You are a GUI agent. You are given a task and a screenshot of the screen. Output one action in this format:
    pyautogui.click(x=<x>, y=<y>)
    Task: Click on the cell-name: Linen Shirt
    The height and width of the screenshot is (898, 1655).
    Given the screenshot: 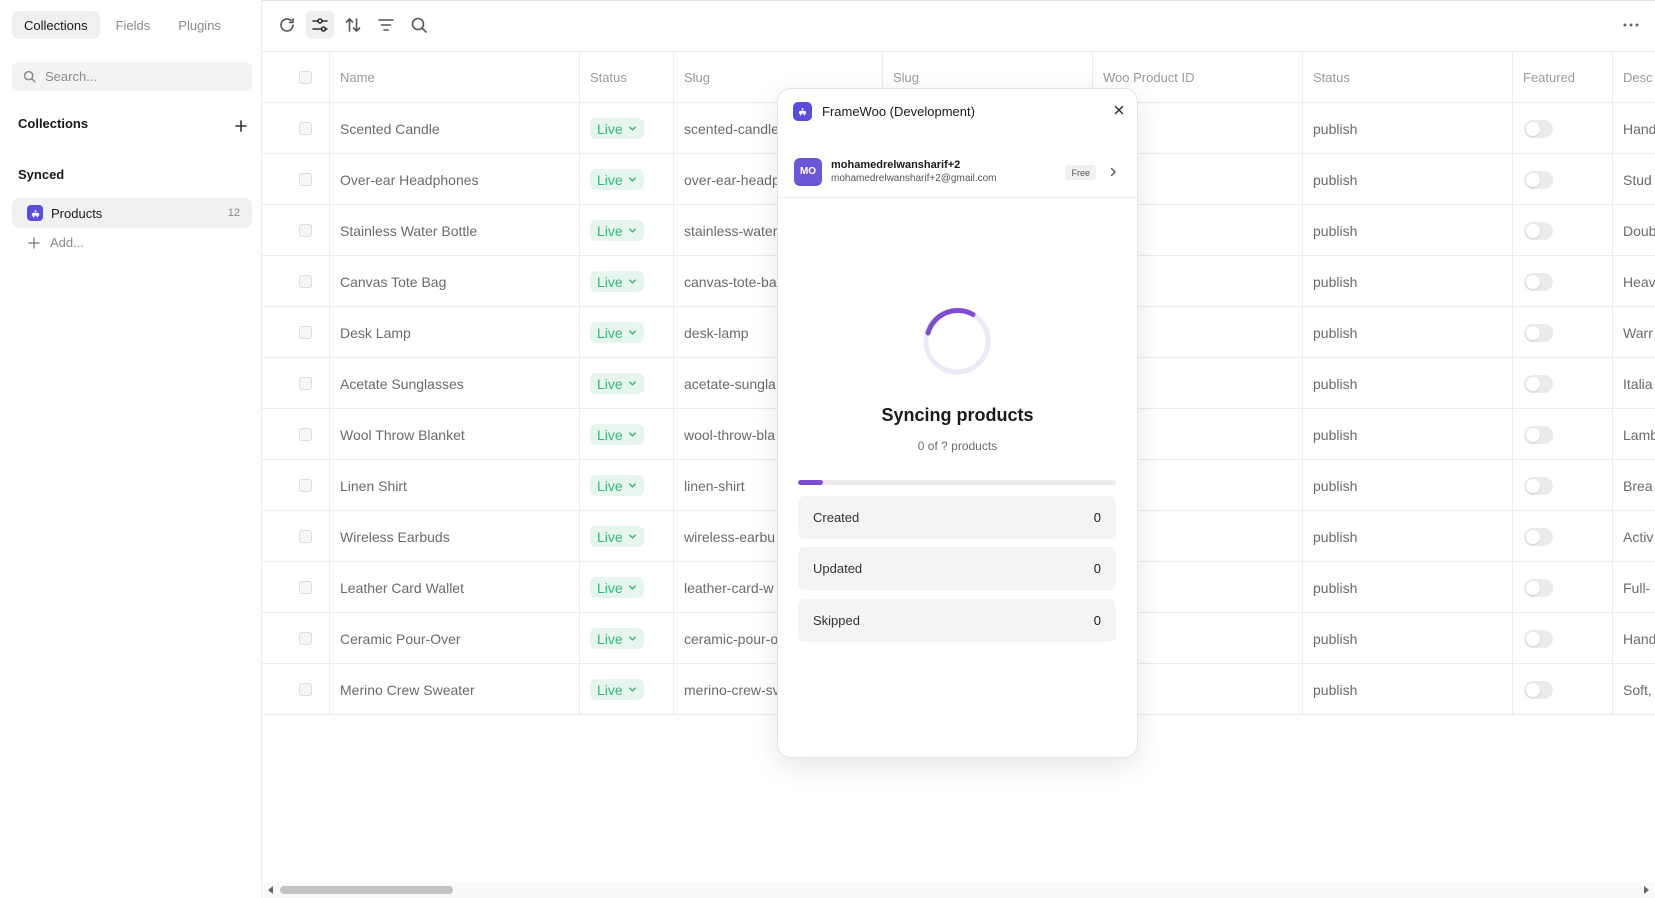 What is the action you would take?
    pyautogui.click(x=455, y=485)
    